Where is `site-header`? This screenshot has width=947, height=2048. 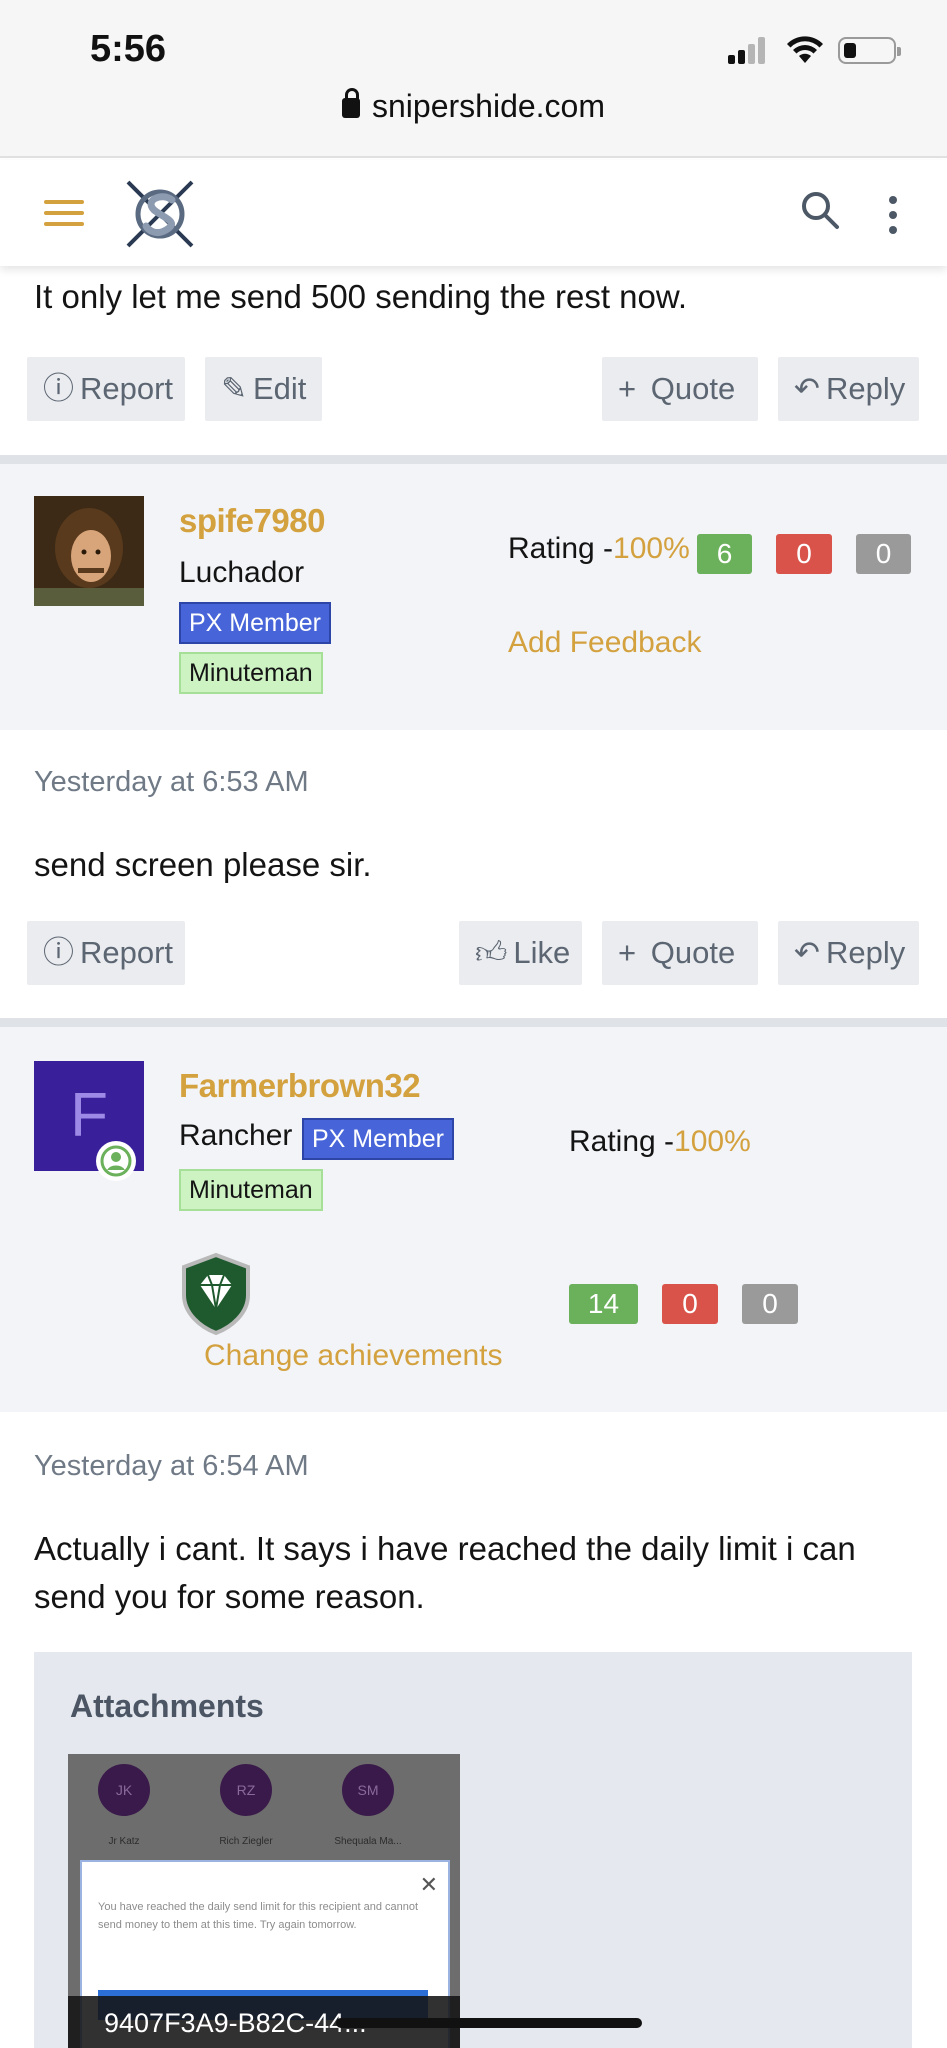 site-header is located at coordinates (473, 213).